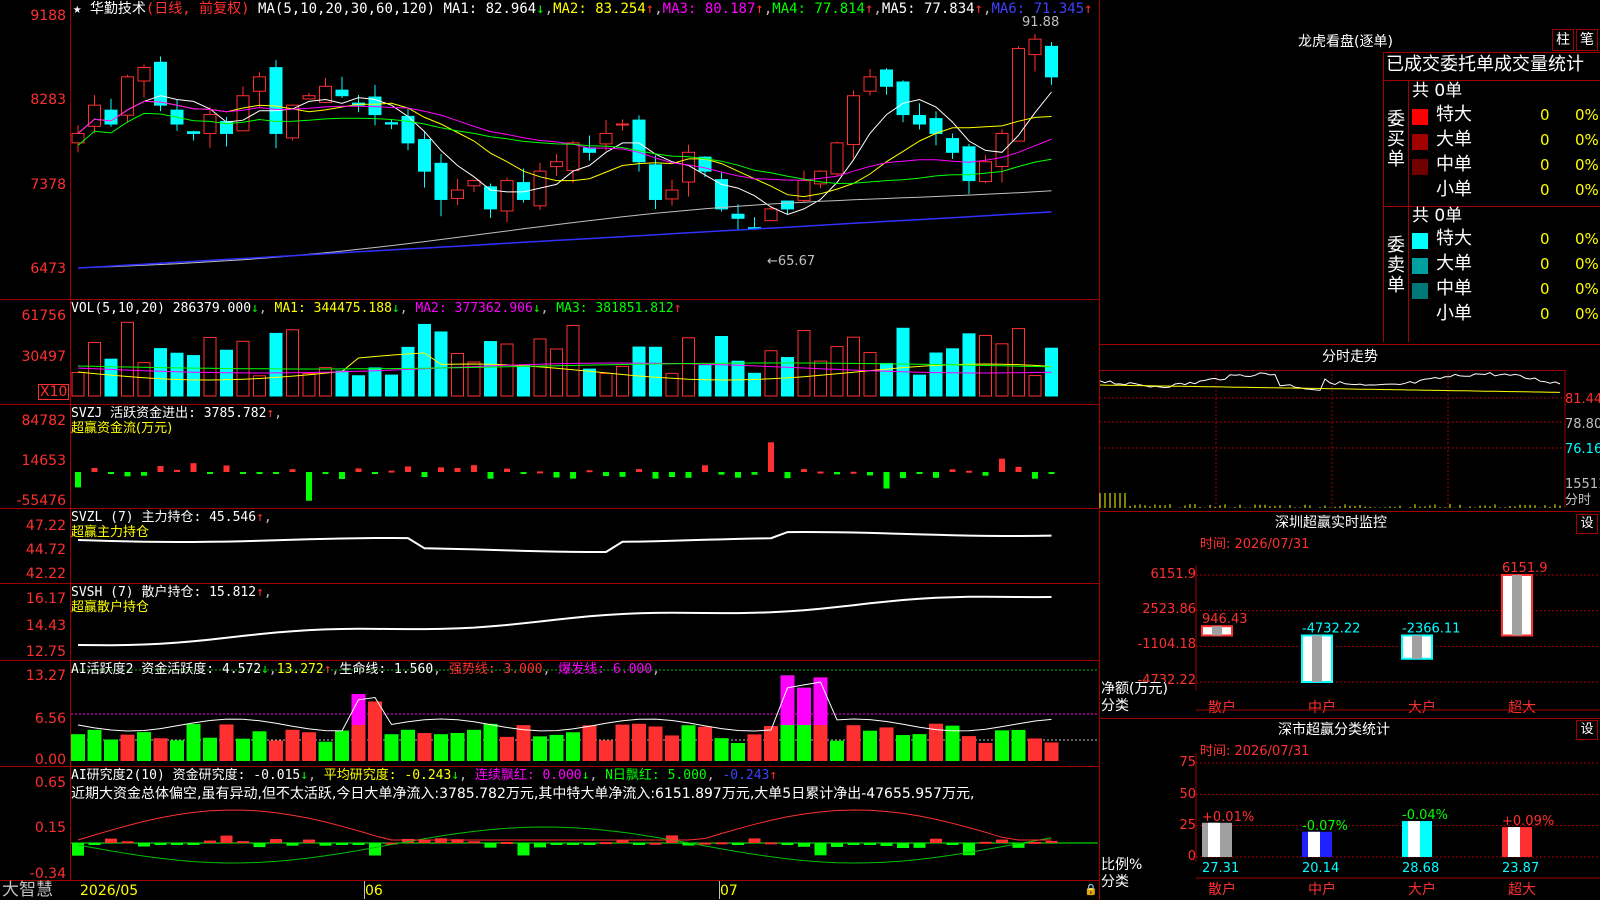  What do you see at coordinates (122, 428) in the screenshot?
I see `svzj-sub: 超赢资金流(万元)` at bounding box center [122, 428].